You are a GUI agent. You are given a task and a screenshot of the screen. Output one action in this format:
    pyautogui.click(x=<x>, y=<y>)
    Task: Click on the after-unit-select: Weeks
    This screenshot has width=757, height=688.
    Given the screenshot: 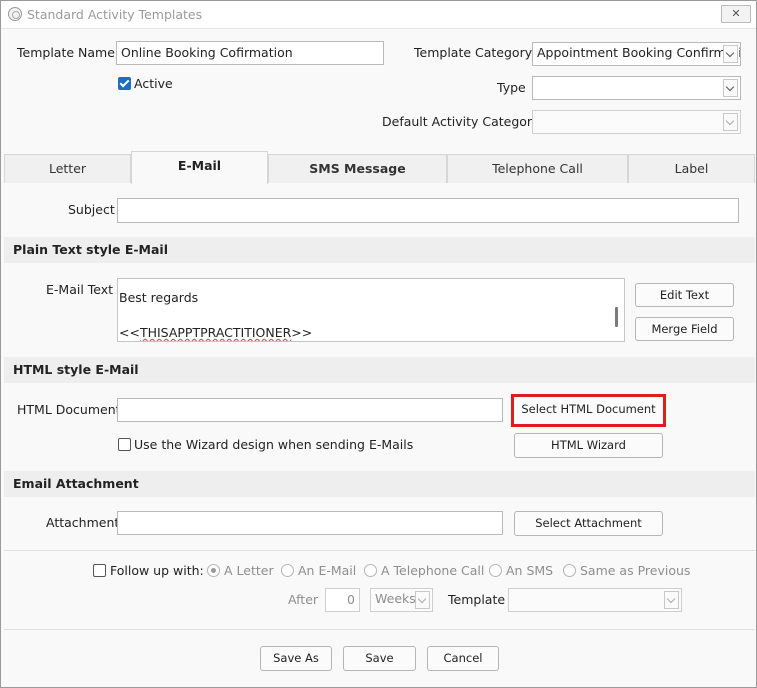 What is the action you would take?
    pyautogui.click(x=401, y=600)
    